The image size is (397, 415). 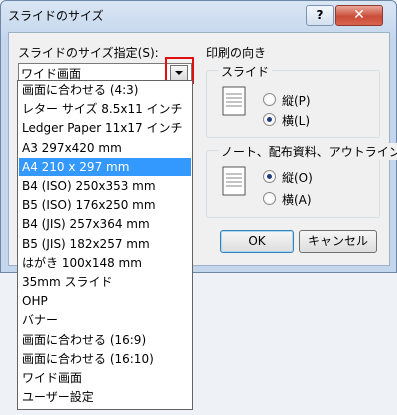 What do you see at coordinates (269, 176) in the screenshot?
I see `notes-portrait-radio` at bounding box center [269, 176].